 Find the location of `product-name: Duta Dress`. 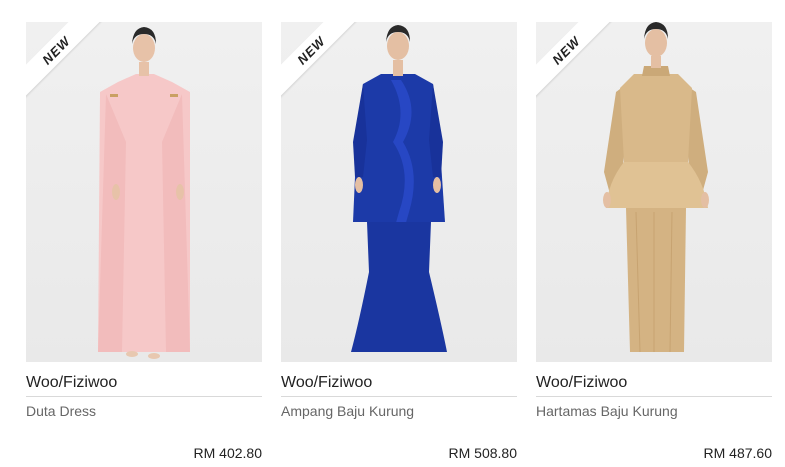

product-name: Duta Dress is located at coordinates (144, 411).